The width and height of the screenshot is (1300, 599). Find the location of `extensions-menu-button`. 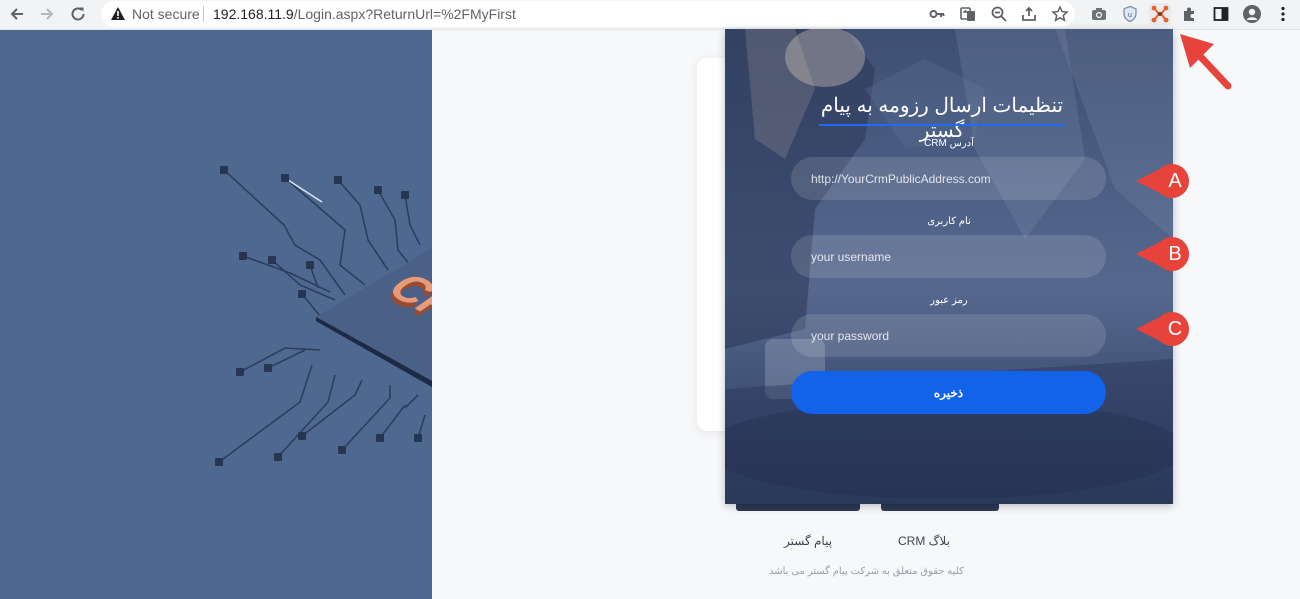

extensions-menu-button is located at coordinates (1190, 14).